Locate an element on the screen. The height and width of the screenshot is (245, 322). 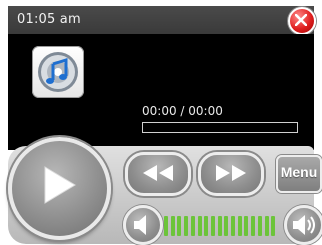
music-note-icon is located at coordinates (58, 72).